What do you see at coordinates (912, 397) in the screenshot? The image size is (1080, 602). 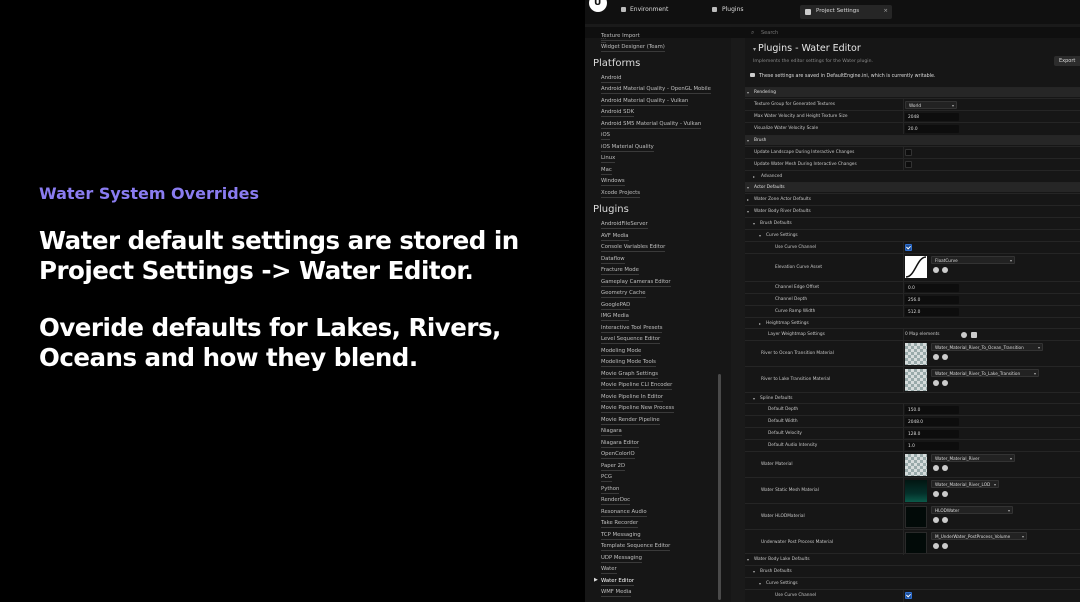 I see `property-row: ▾ Spline Defaults` at bounding box center [912, 397].